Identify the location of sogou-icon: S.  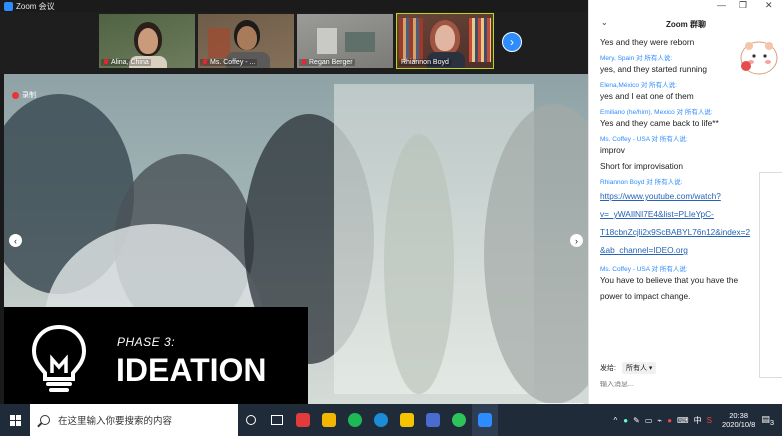
(709, 420).